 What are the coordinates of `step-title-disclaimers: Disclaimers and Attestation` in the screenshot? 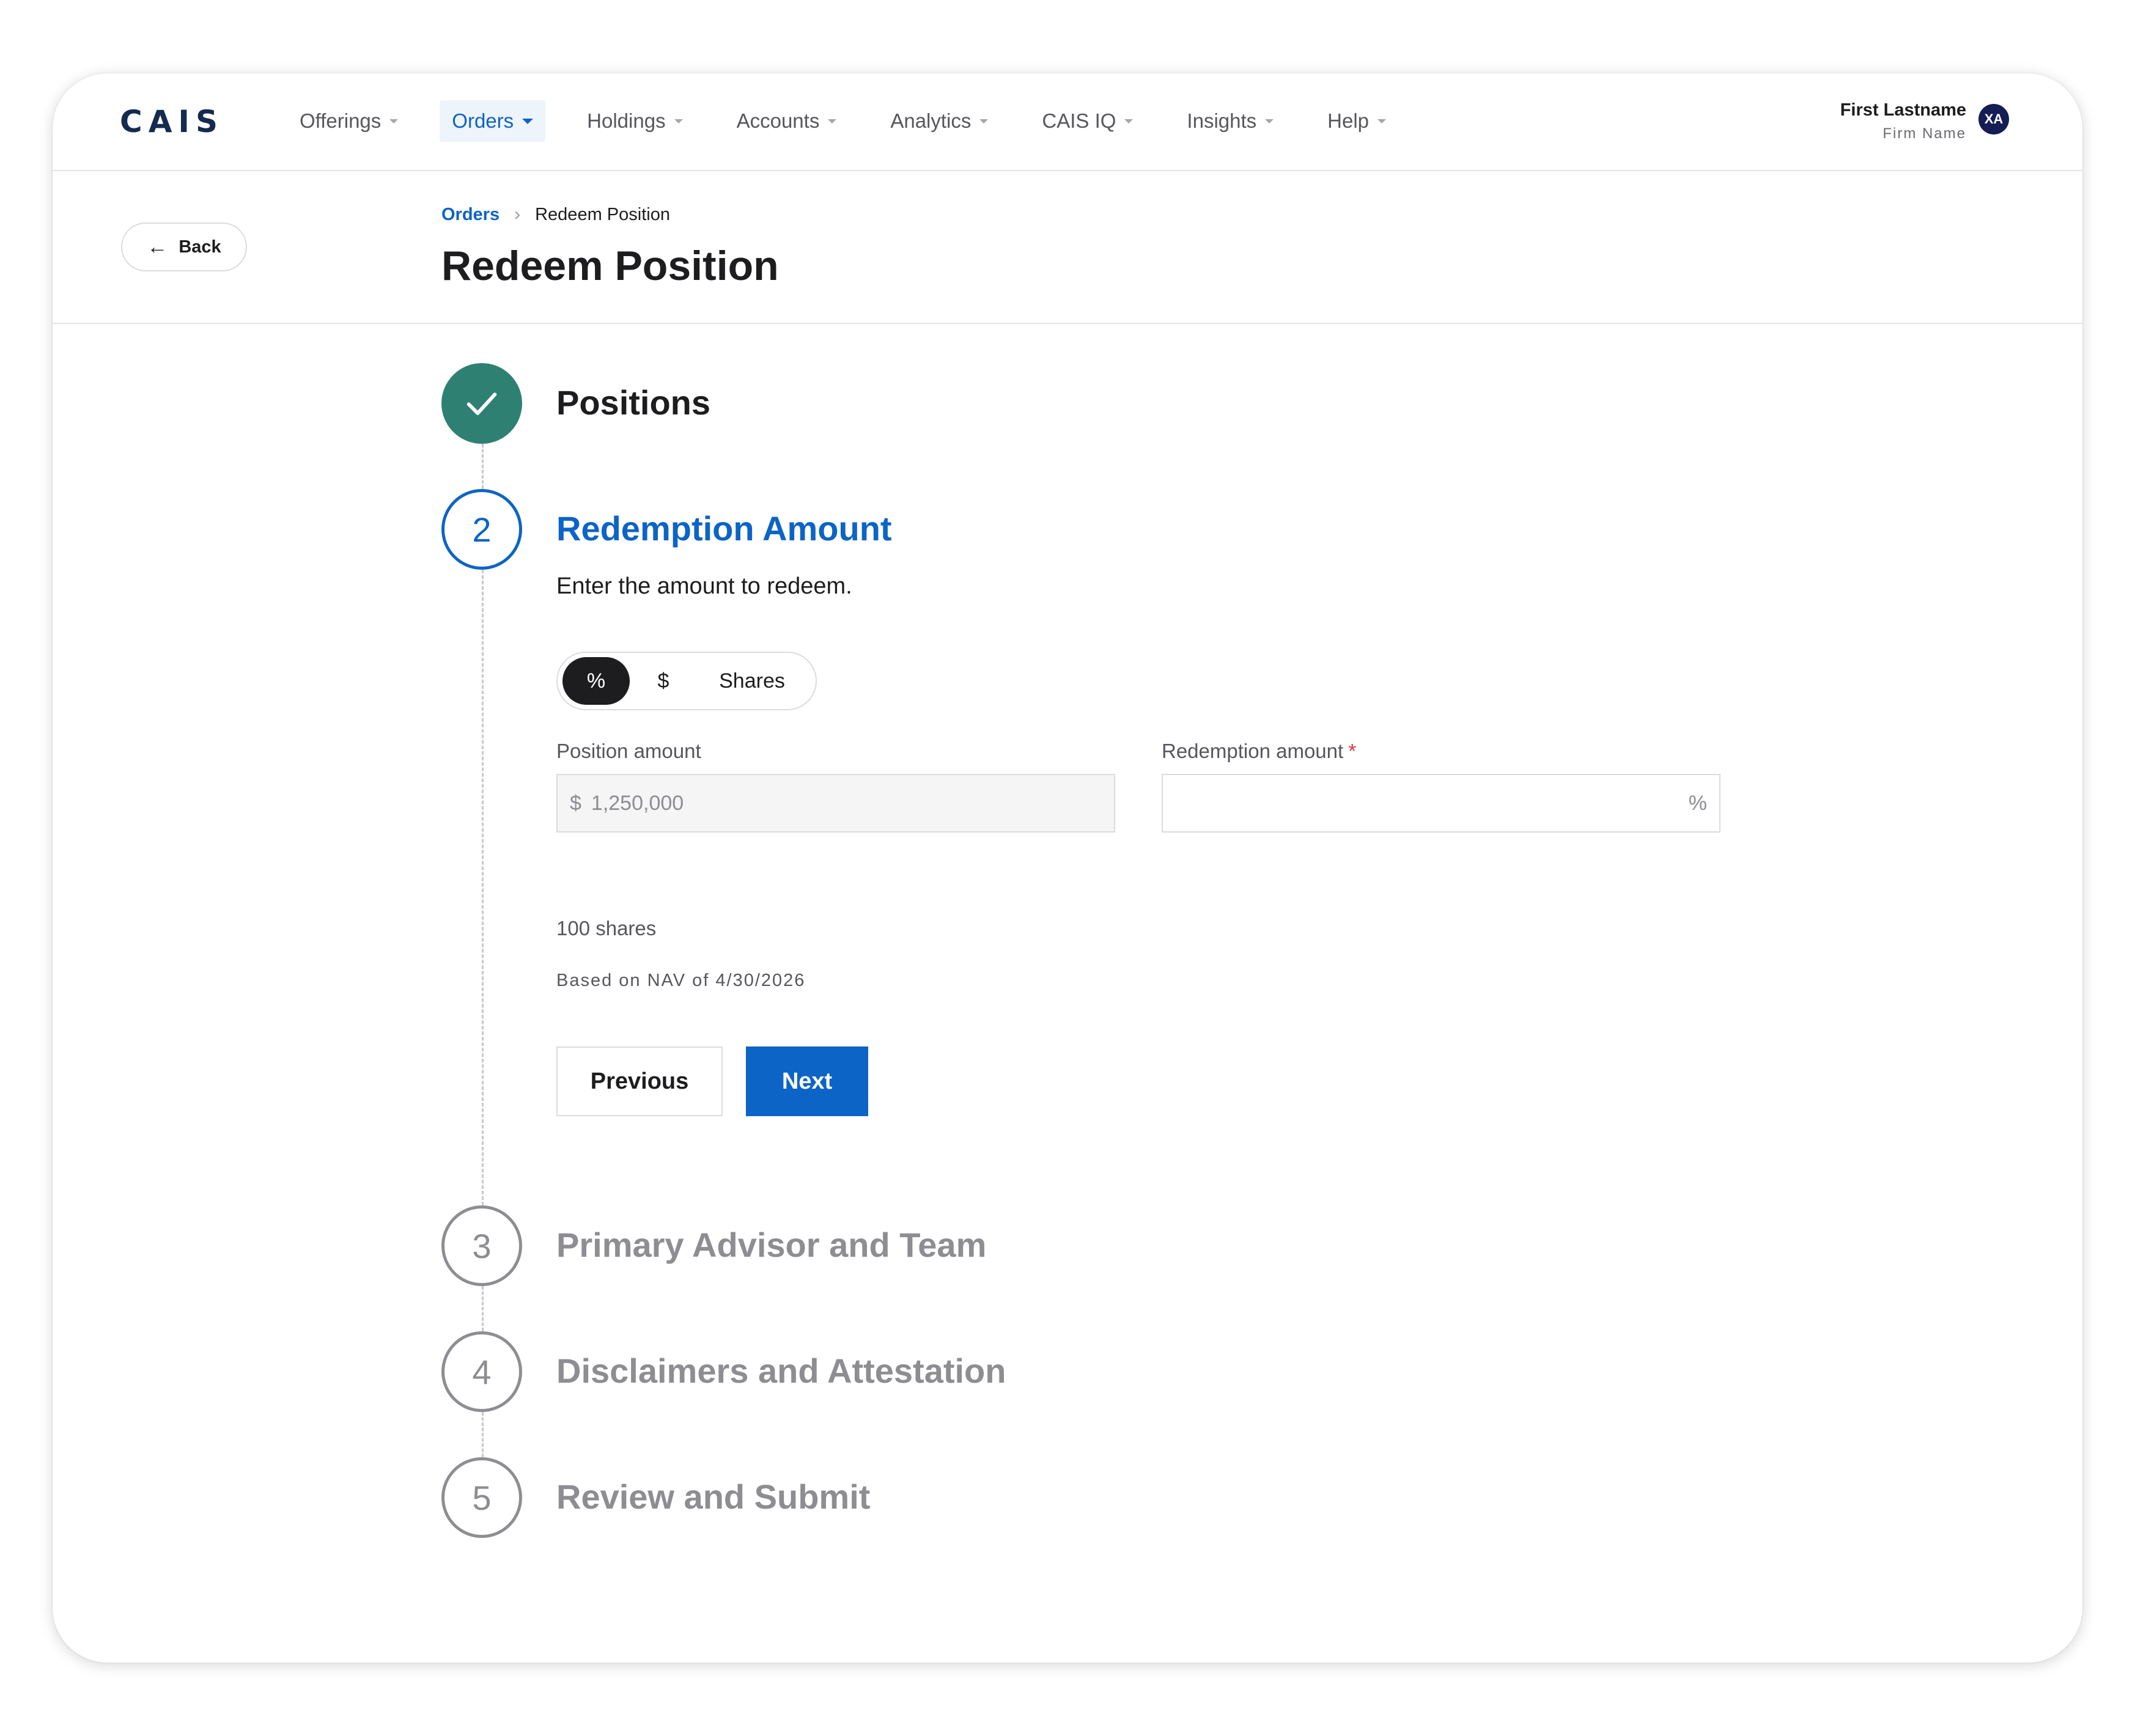 It's located at (781, 1371).